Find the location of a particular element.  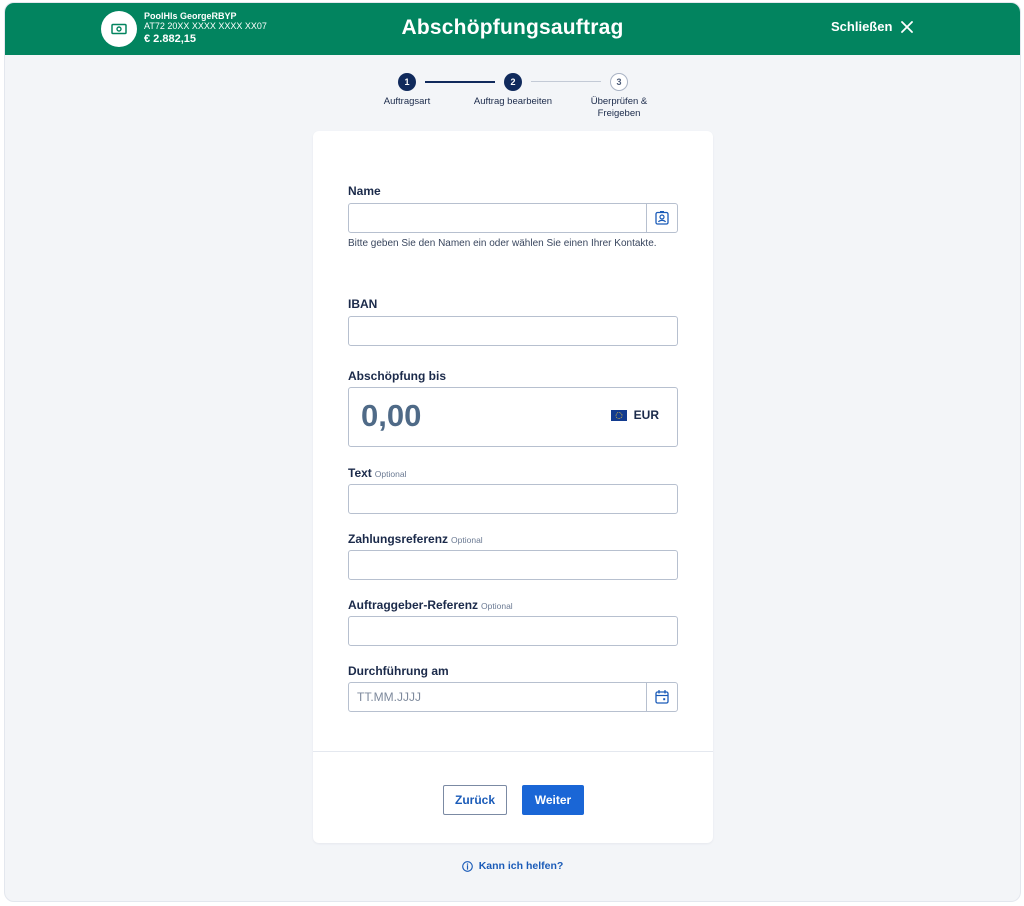

back-button: Zurück is located at coordinates (475, 800).